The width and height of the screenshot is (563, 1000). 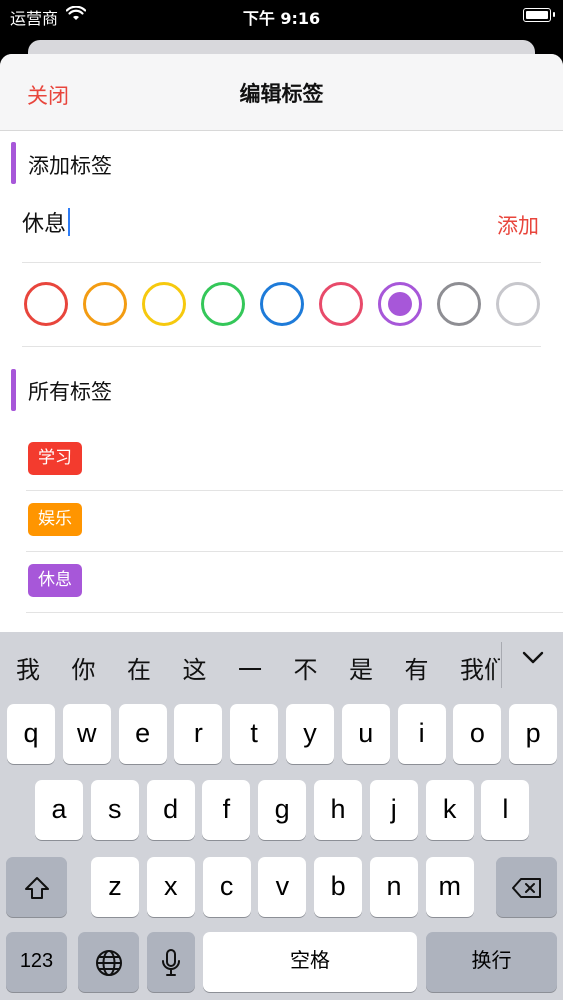 I want to click on add-tag-heading: 添加标签, so click(x=70, y=166).